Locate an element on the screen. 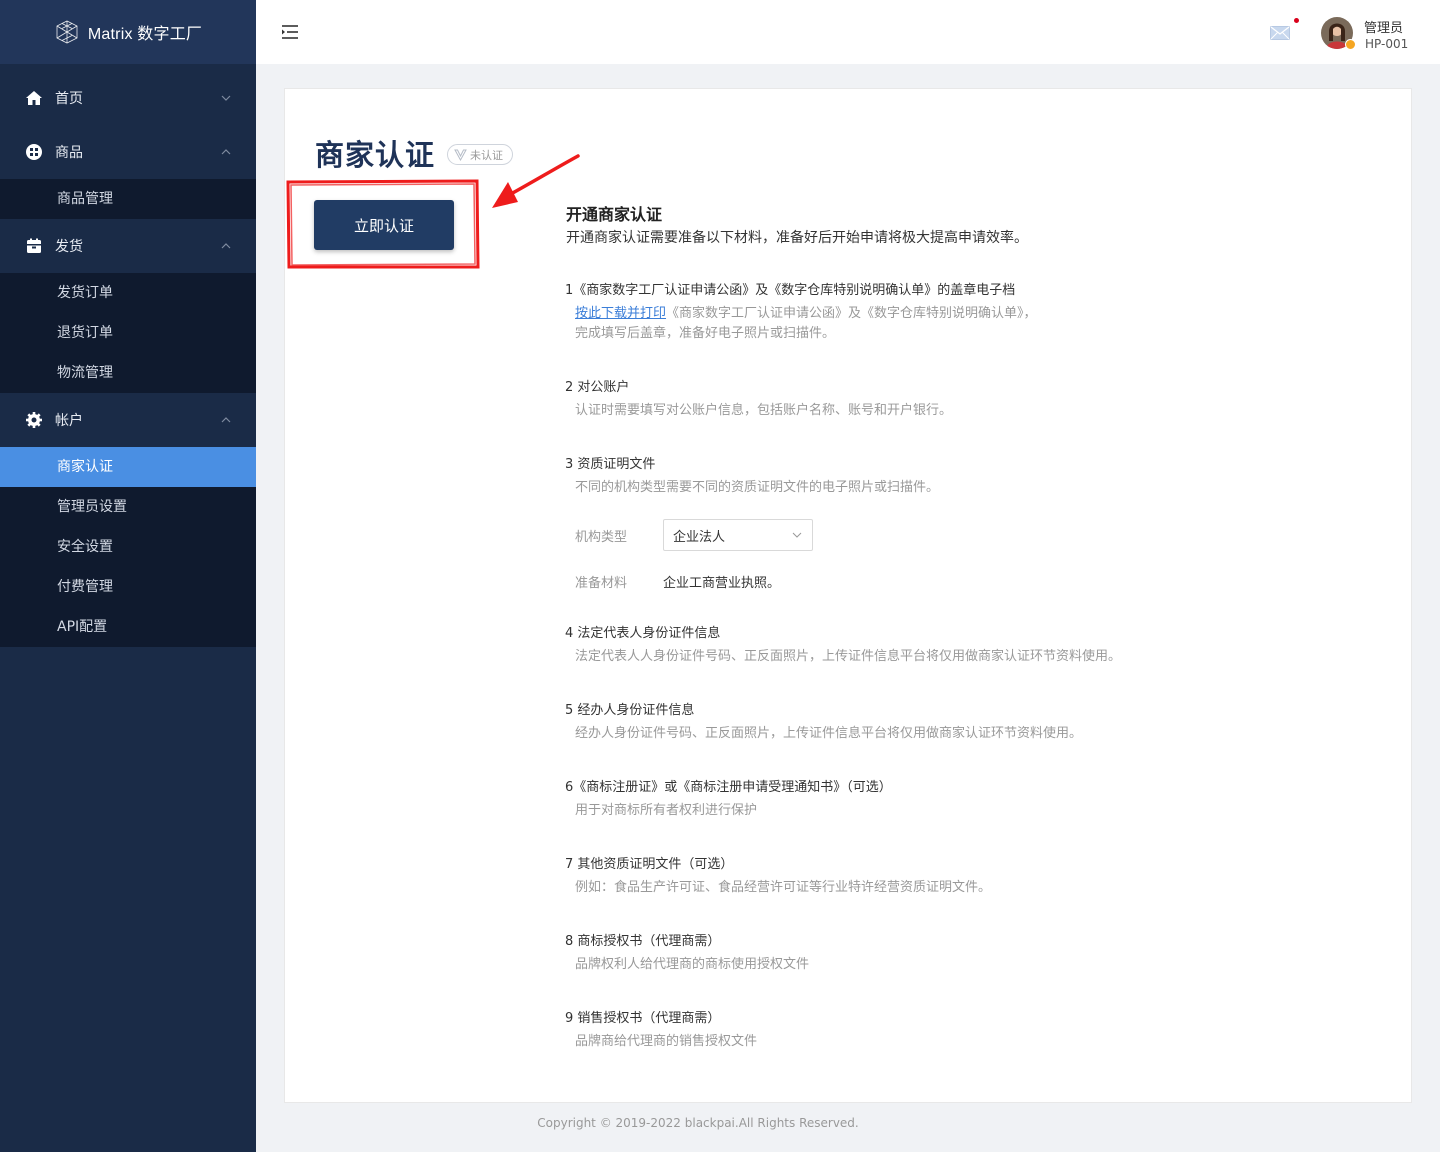 The width and height of the screenshot is (1440, 1152). sidebar-group-label: 首页 is located at coordinates (69, 99).